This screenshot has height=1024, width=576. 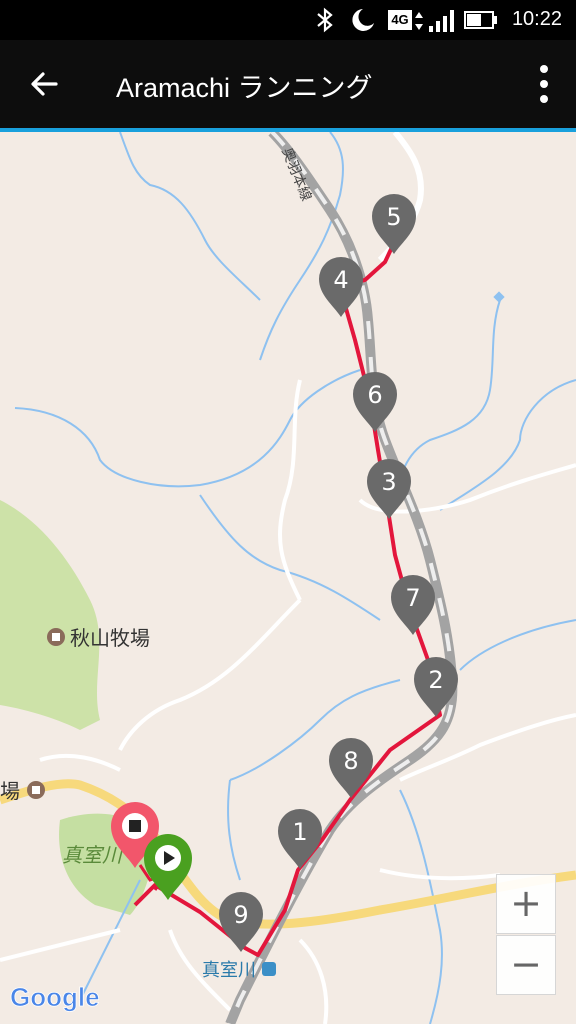 I want to click on km-marker-label: 5, so click(x=393, y=217).